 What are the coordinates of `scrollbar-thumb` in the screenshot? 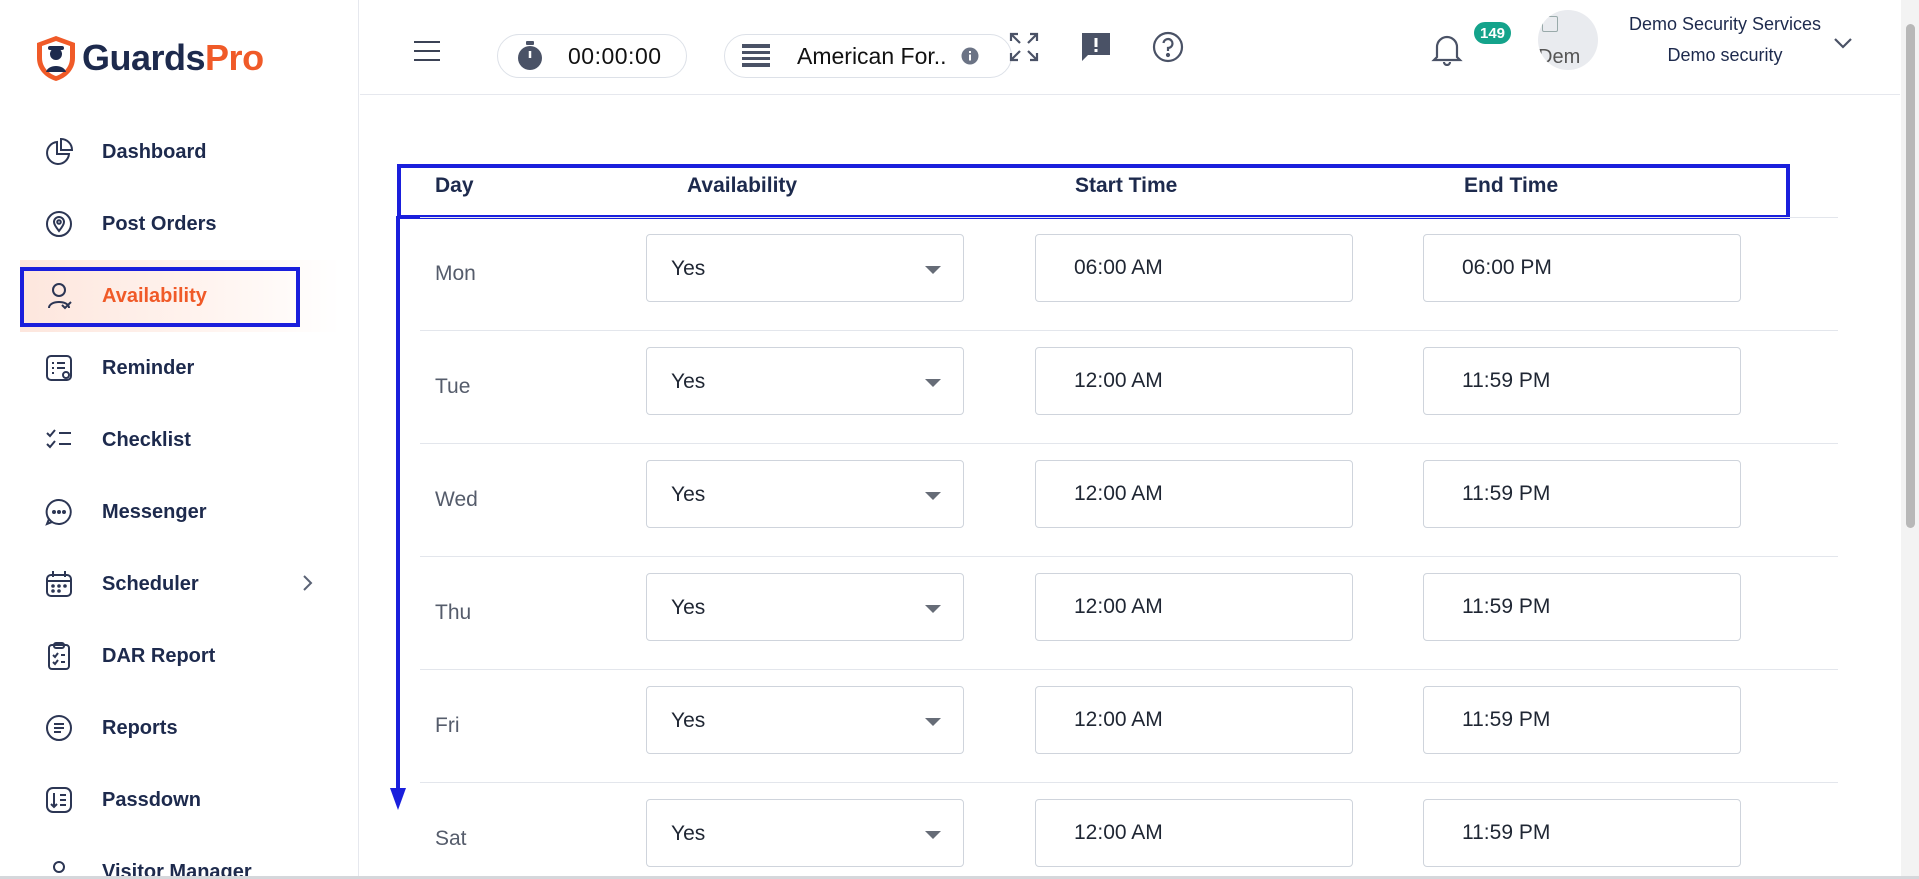 It's located at (1910, 276).